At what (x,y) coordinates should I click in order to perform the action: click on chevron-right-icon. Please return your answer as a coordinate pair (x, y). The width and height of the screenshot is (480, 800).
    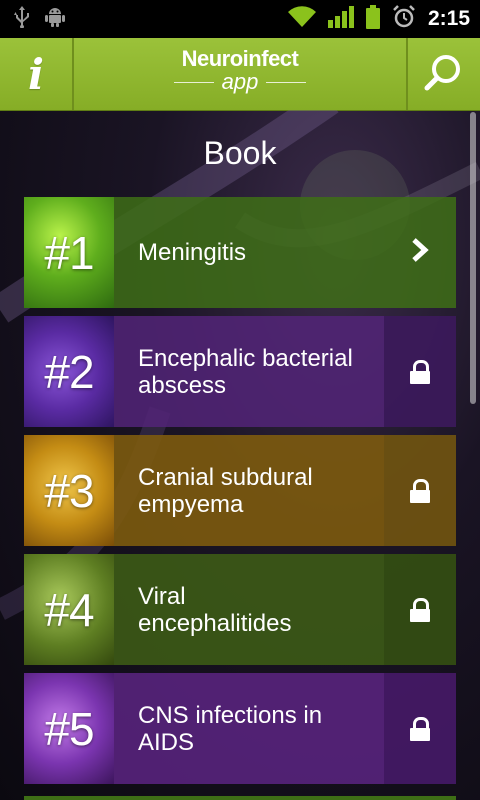
    Looking at the image, I should click on (420, 252).